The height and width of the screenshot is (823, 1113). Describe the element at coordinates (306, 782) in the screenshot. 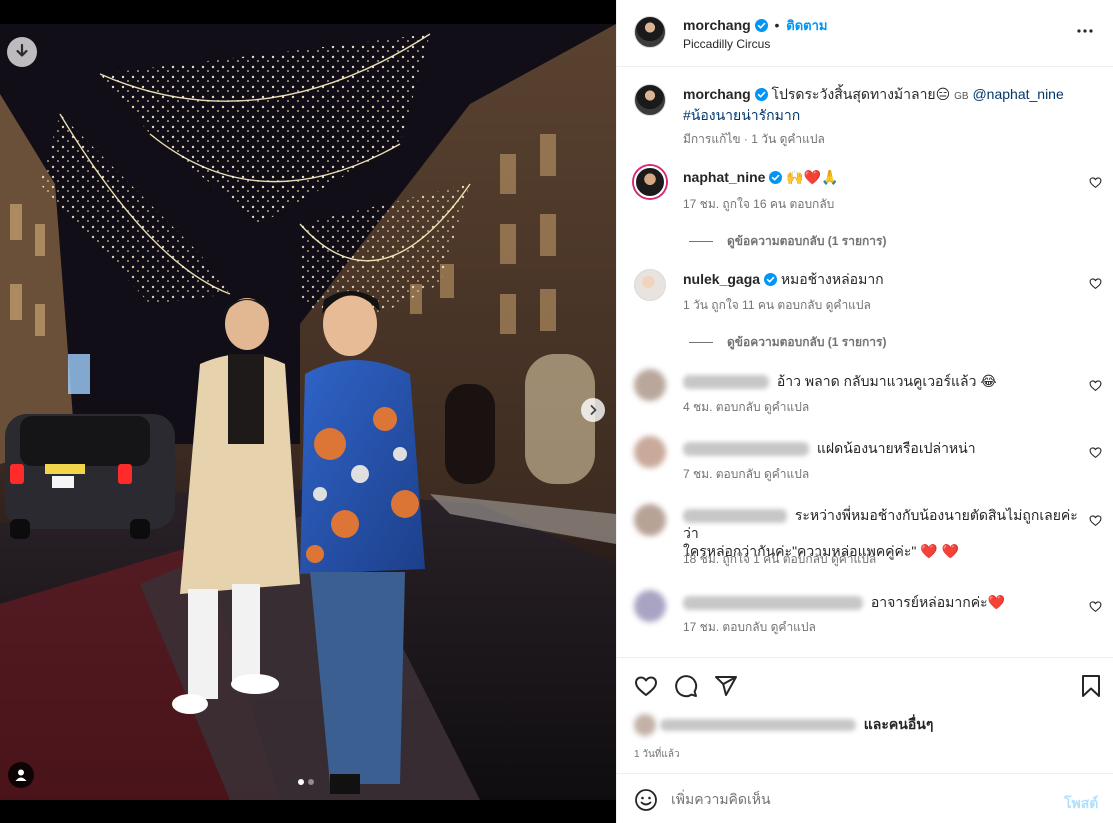

I see `carousel-indicator` at that location.